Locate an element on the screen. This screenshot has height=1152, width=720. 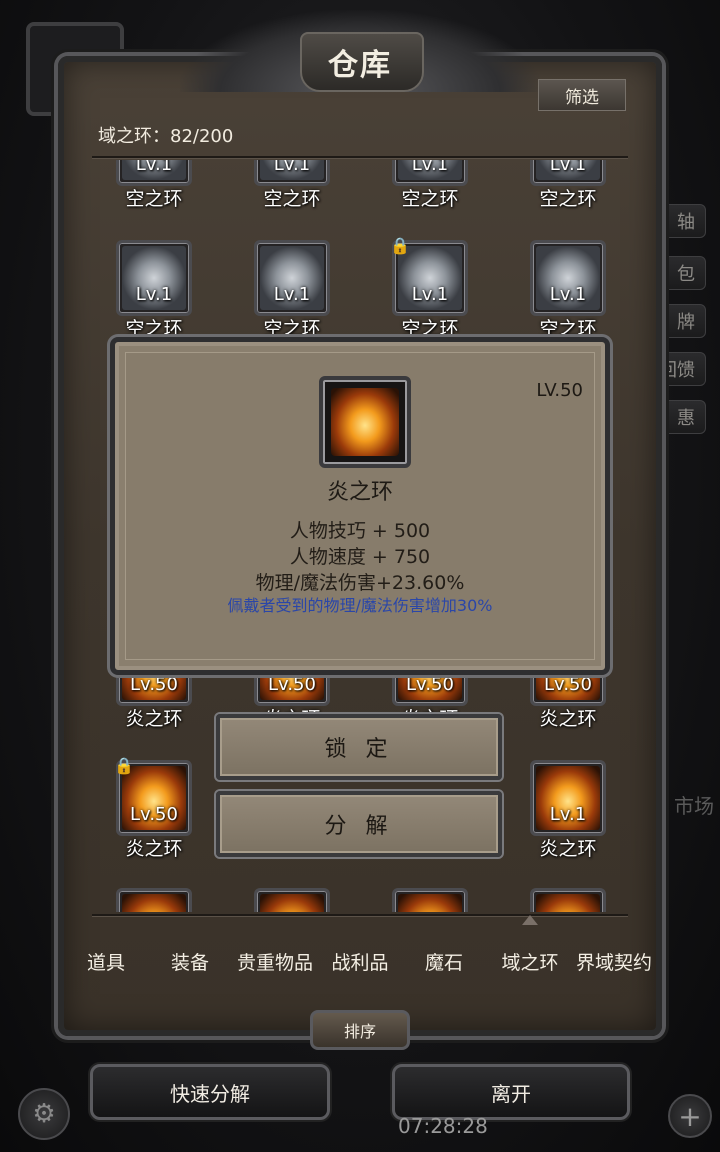
tooltip-effect: 佩戴者受到的物理/魔法伤害增加30% is located at coordinates (360, 605).